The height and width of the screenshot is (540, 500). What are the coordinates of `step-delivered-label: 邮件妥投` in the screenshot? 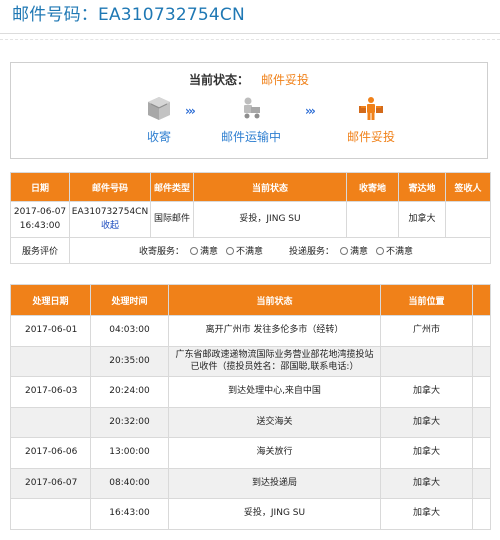 It's located at (370, 137).